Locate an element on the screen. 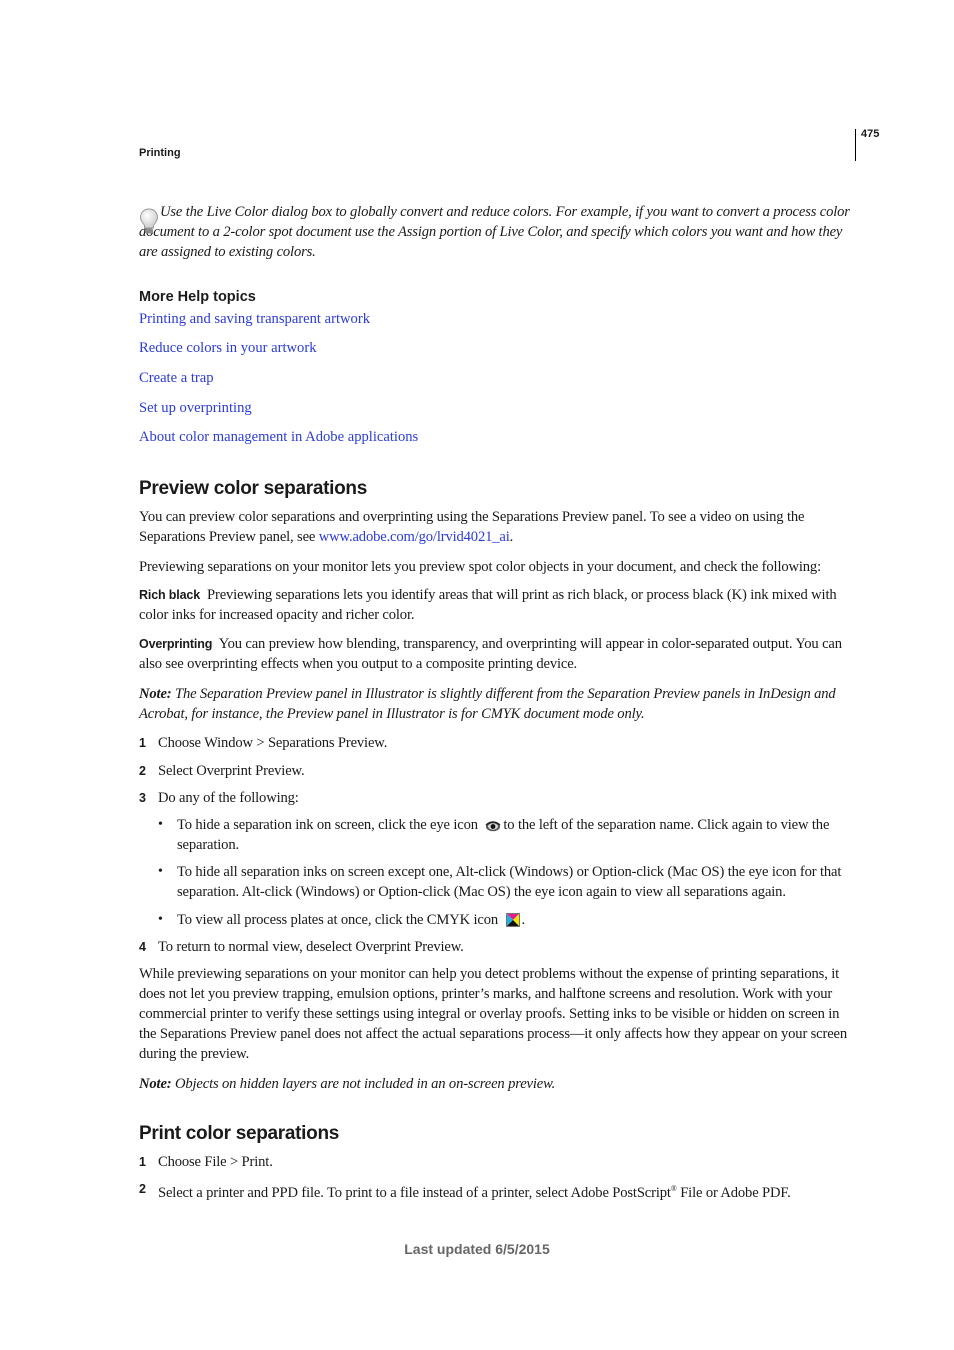 This screenshot has width=954, height=1350. step-text: Do any of the following: is located at coordinates (228, 798).